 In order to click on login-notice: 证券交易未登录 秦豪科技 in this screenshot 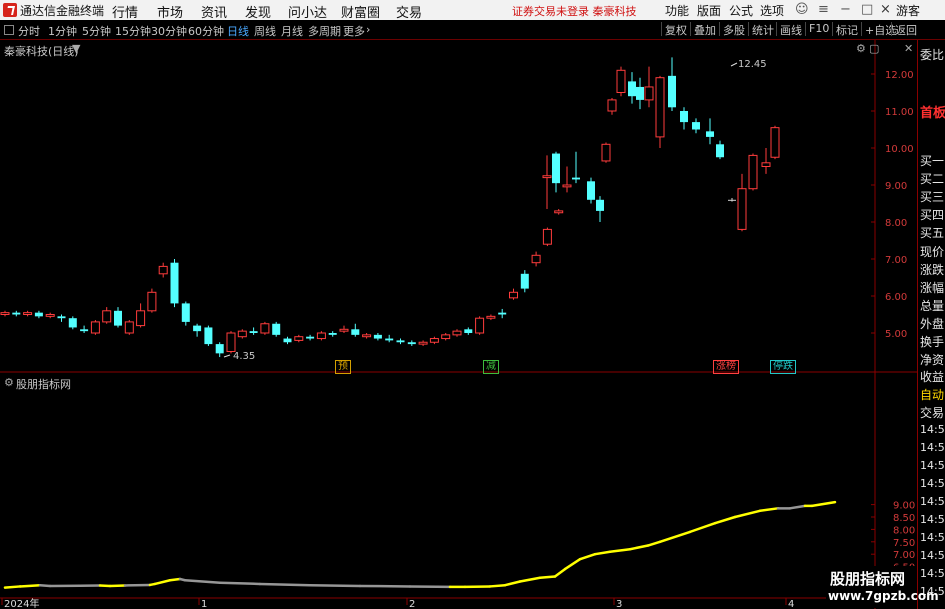, I will do `click(574, 11)`.